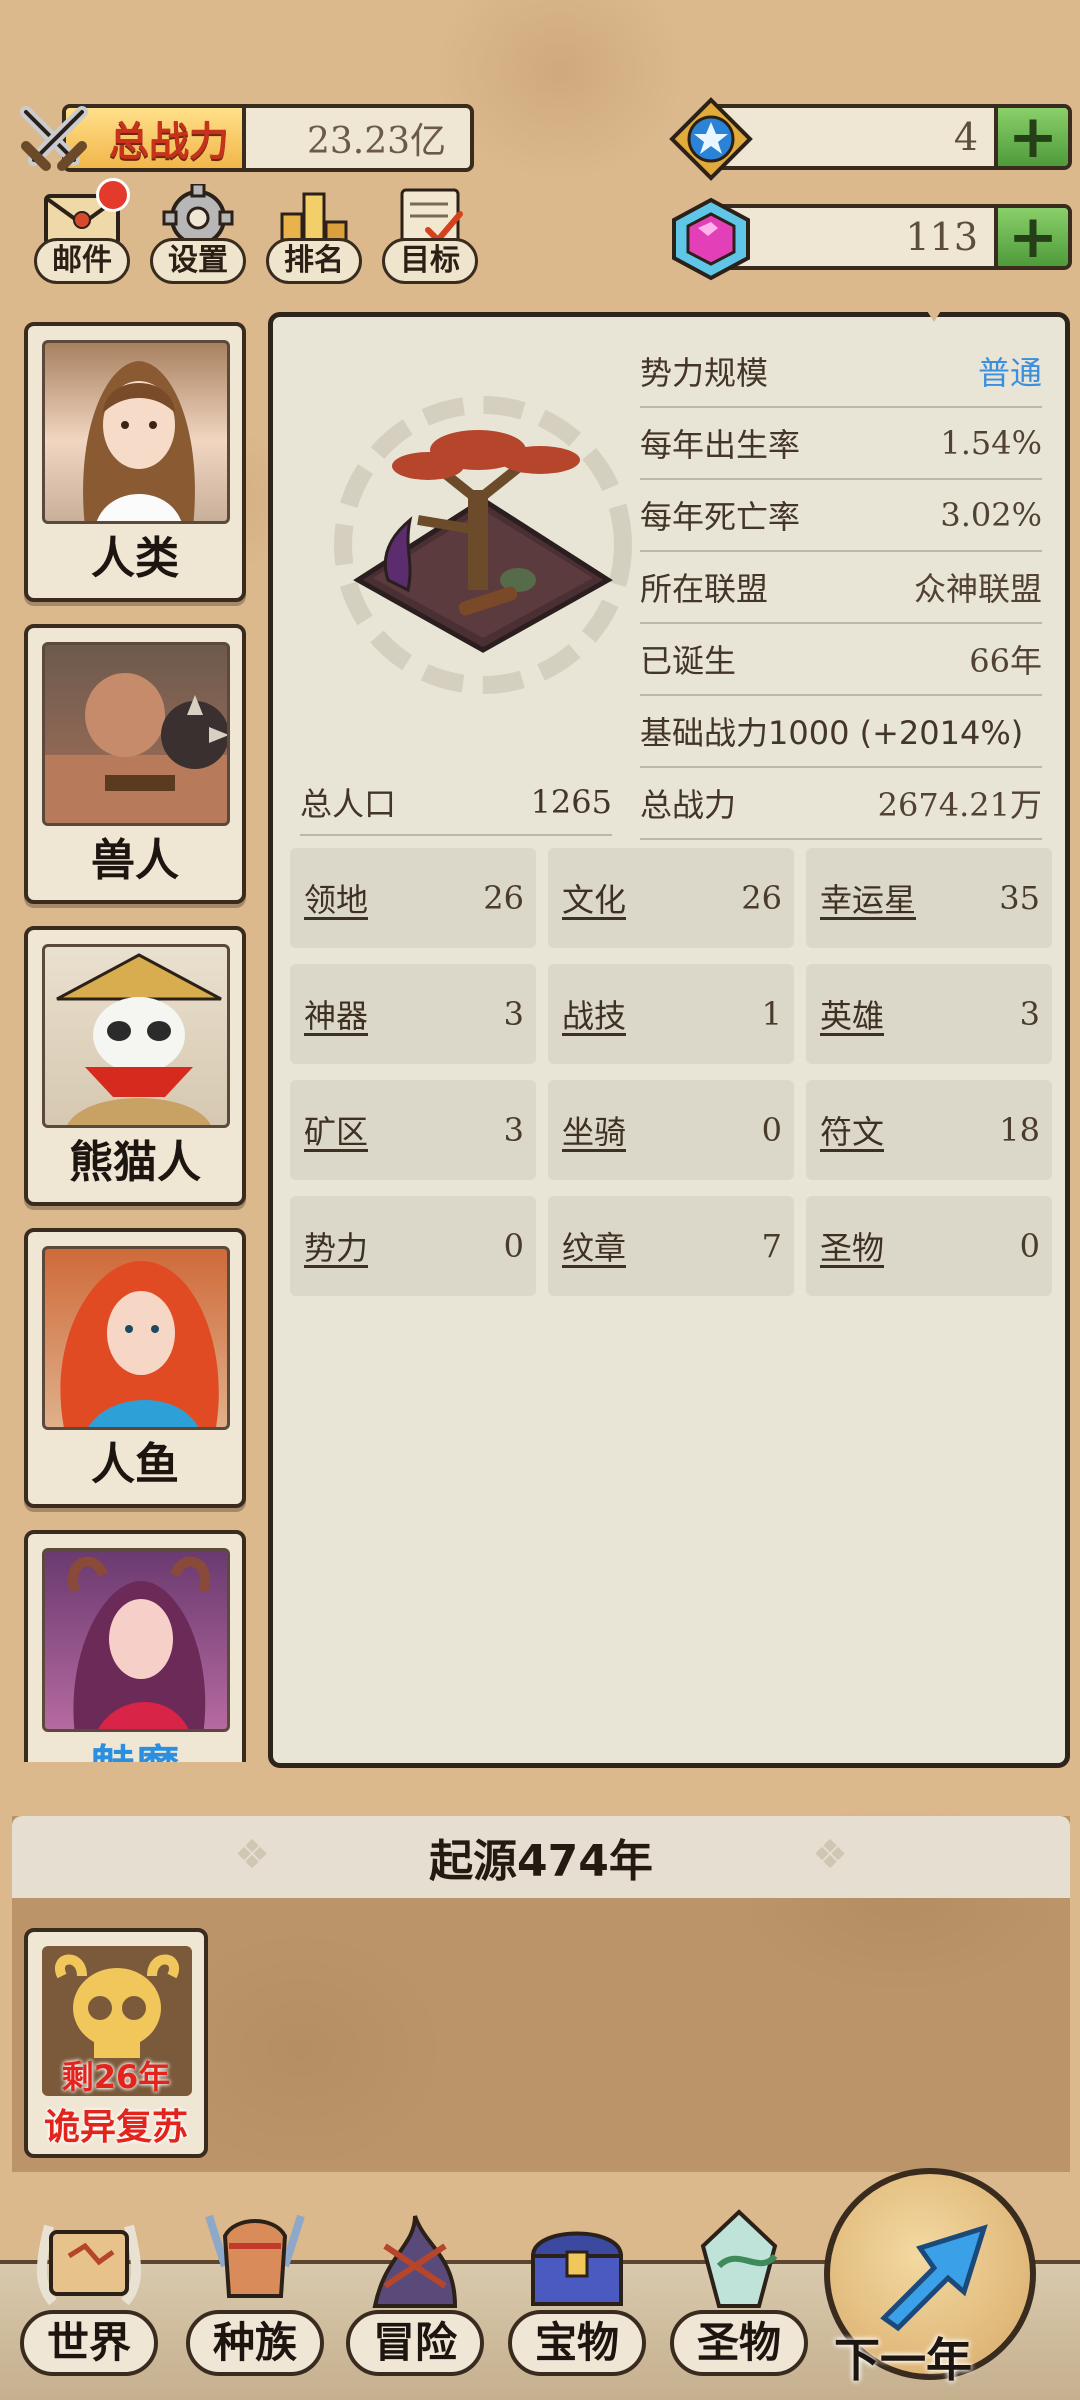  What do you see at coordinates (688, 661) in the screenshot?
I see `stat-key: 已诞生` at bounding box center [688, 661].